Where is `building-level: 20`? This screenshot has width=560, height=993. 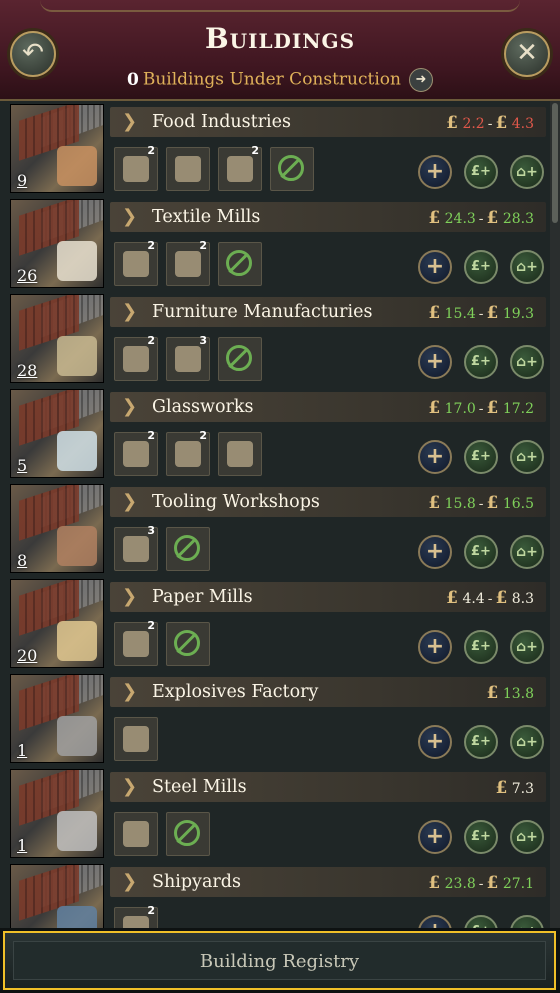
building-level: 20 is located at coordinates (27, 655).